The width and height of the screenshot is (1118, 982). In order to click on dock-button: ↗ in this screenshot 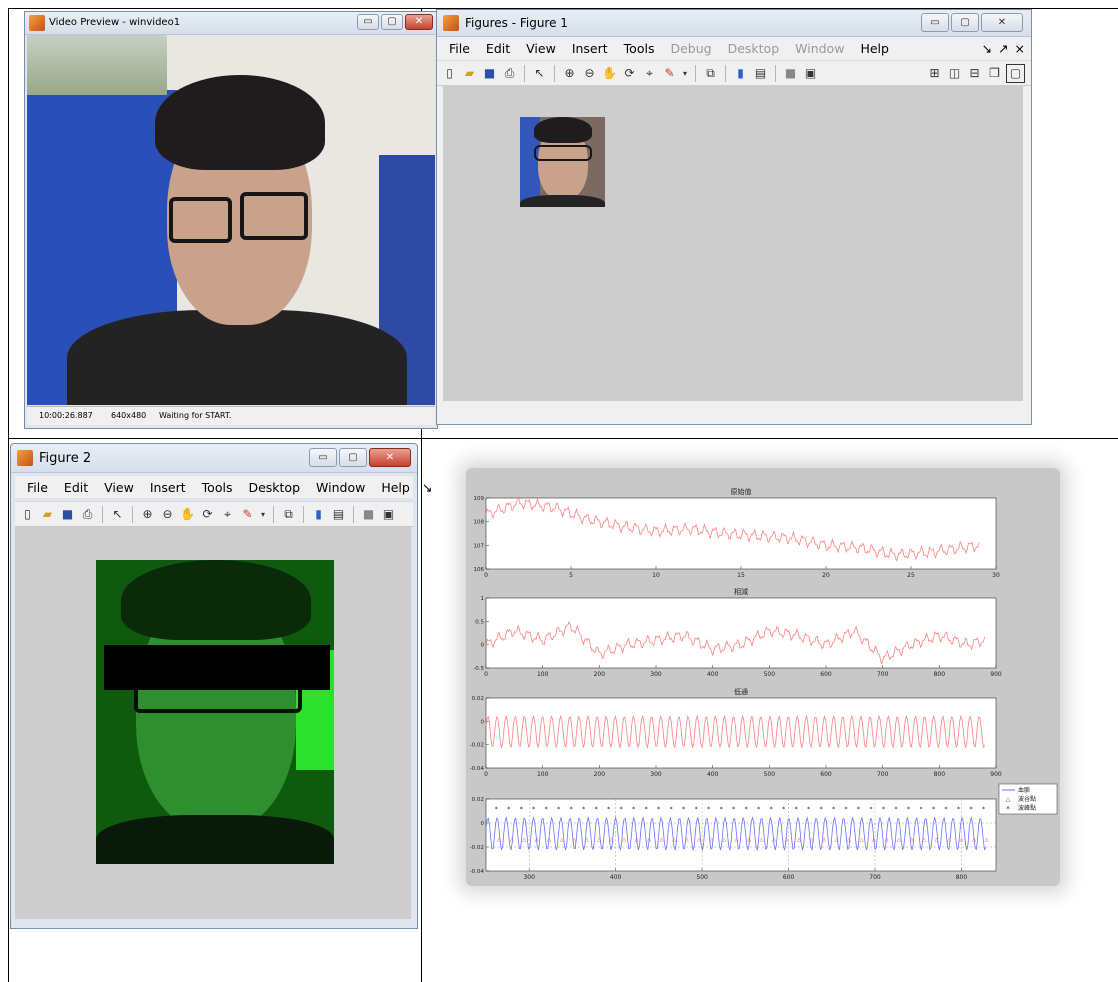, I will do `click(1003, 48)`.